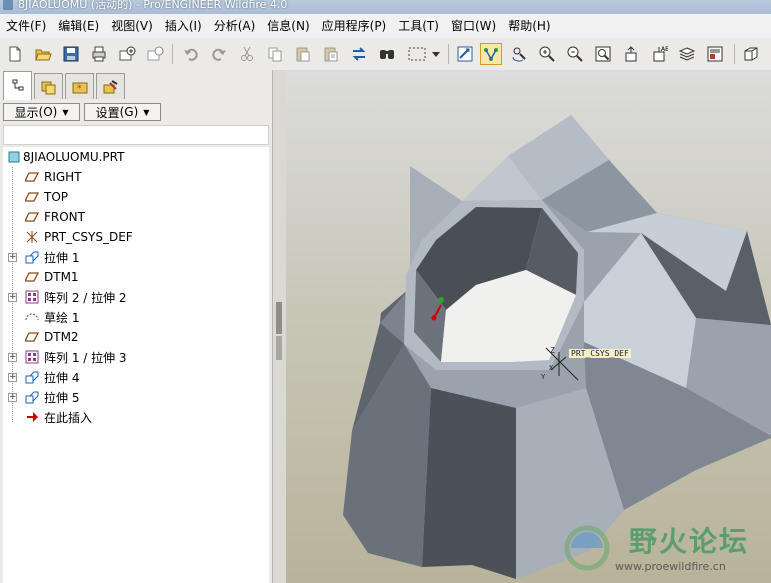 This screenshot has width=771, height=583. I want to click on redo-icon, so click(219, 54).